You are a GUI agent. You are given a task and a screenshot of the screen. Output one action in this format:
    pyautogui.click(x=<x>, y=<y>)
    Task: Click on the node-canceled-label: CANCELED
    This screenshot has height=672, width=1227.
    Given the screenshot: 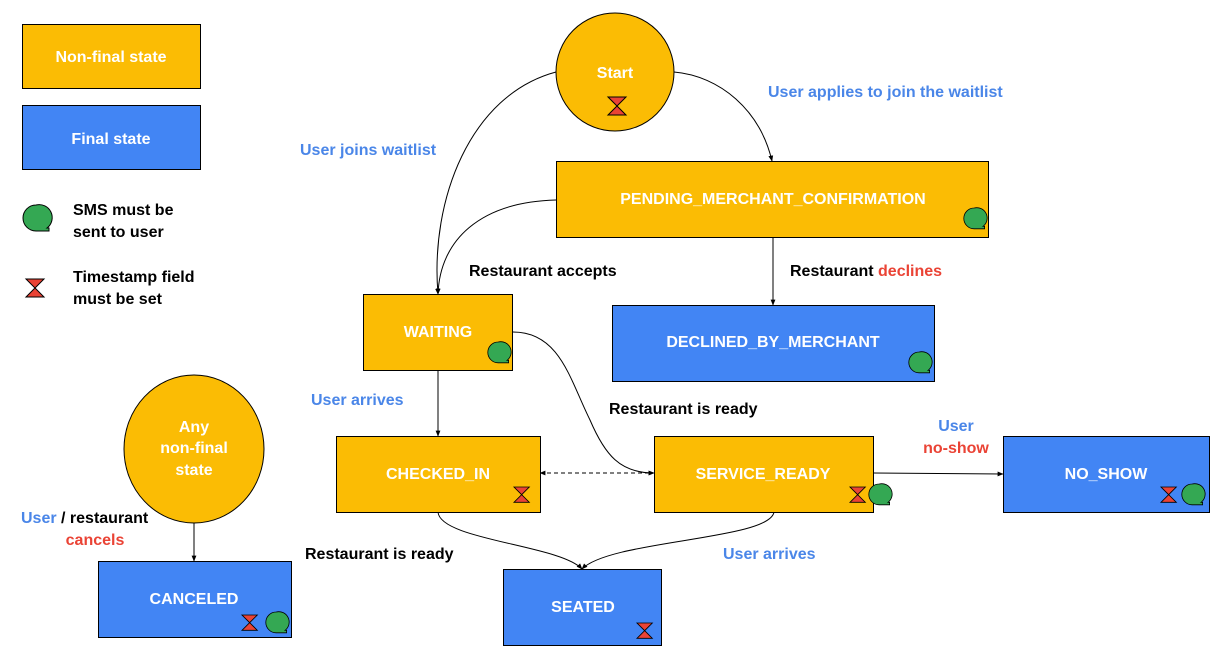 What is the action you would take?
    pyautogui.click(x=194, y=599)
    